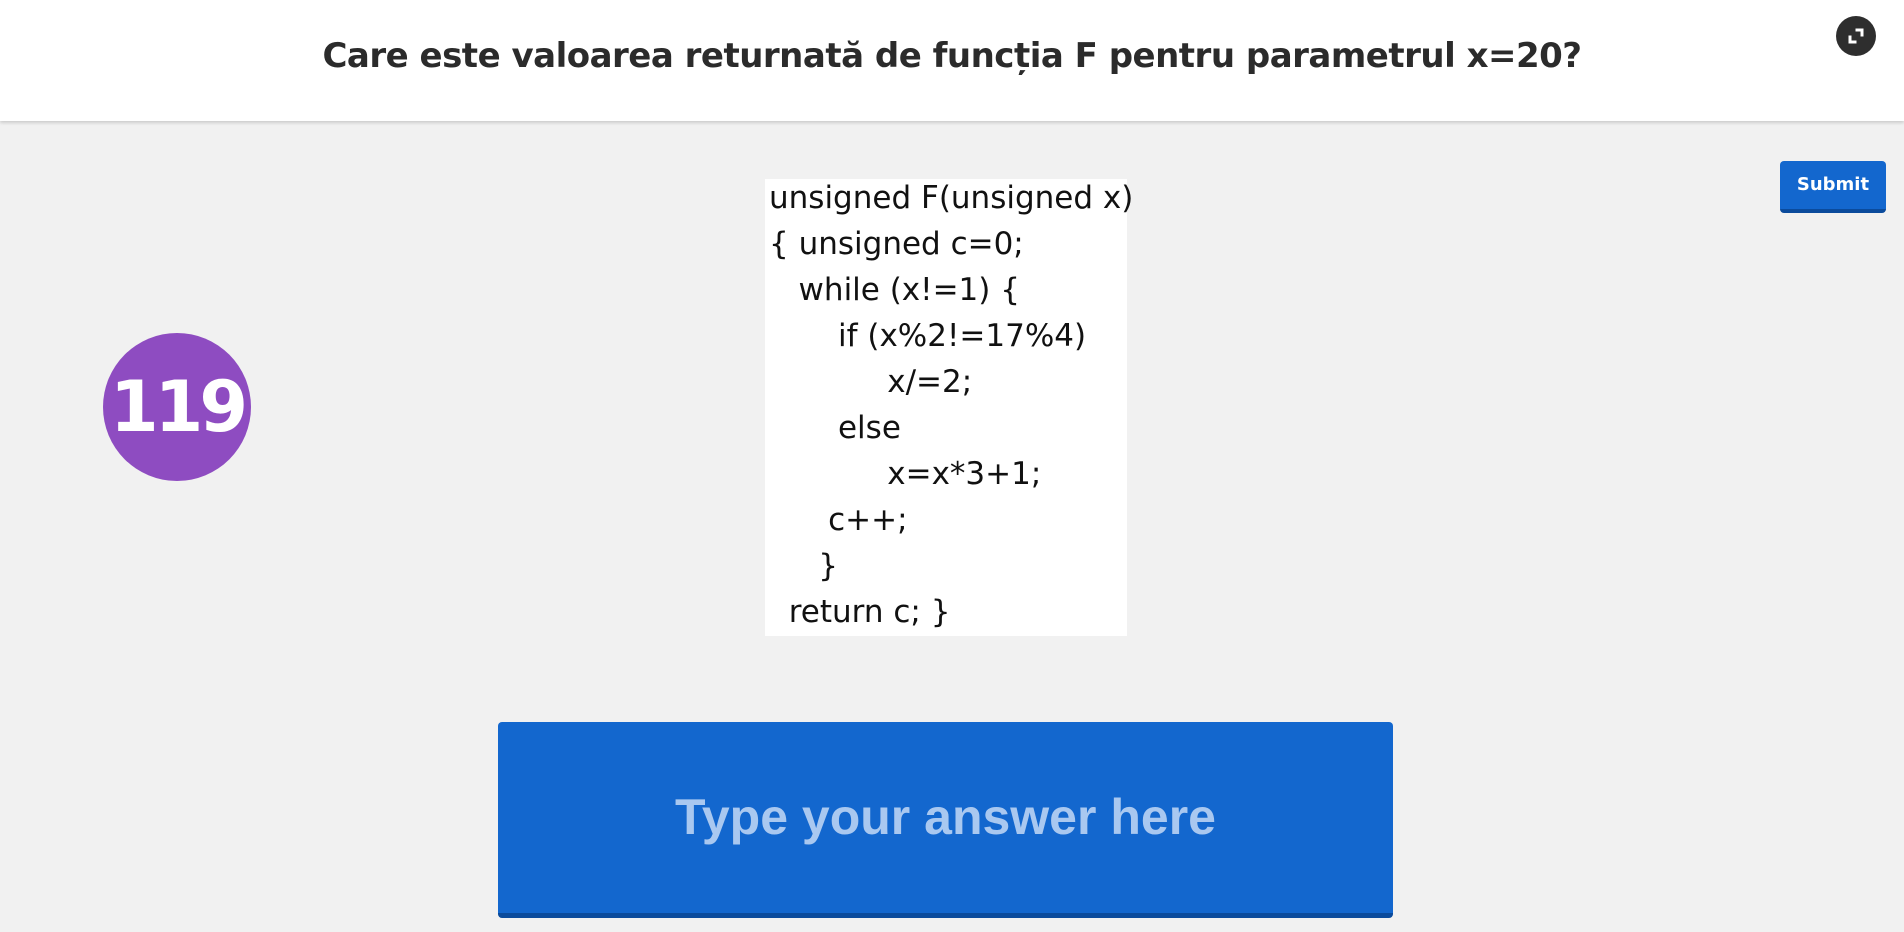 The height and width of the screenshot is (932, 1904). I want to click on answer-placeholder: Type your answer here, so click(945, 817).